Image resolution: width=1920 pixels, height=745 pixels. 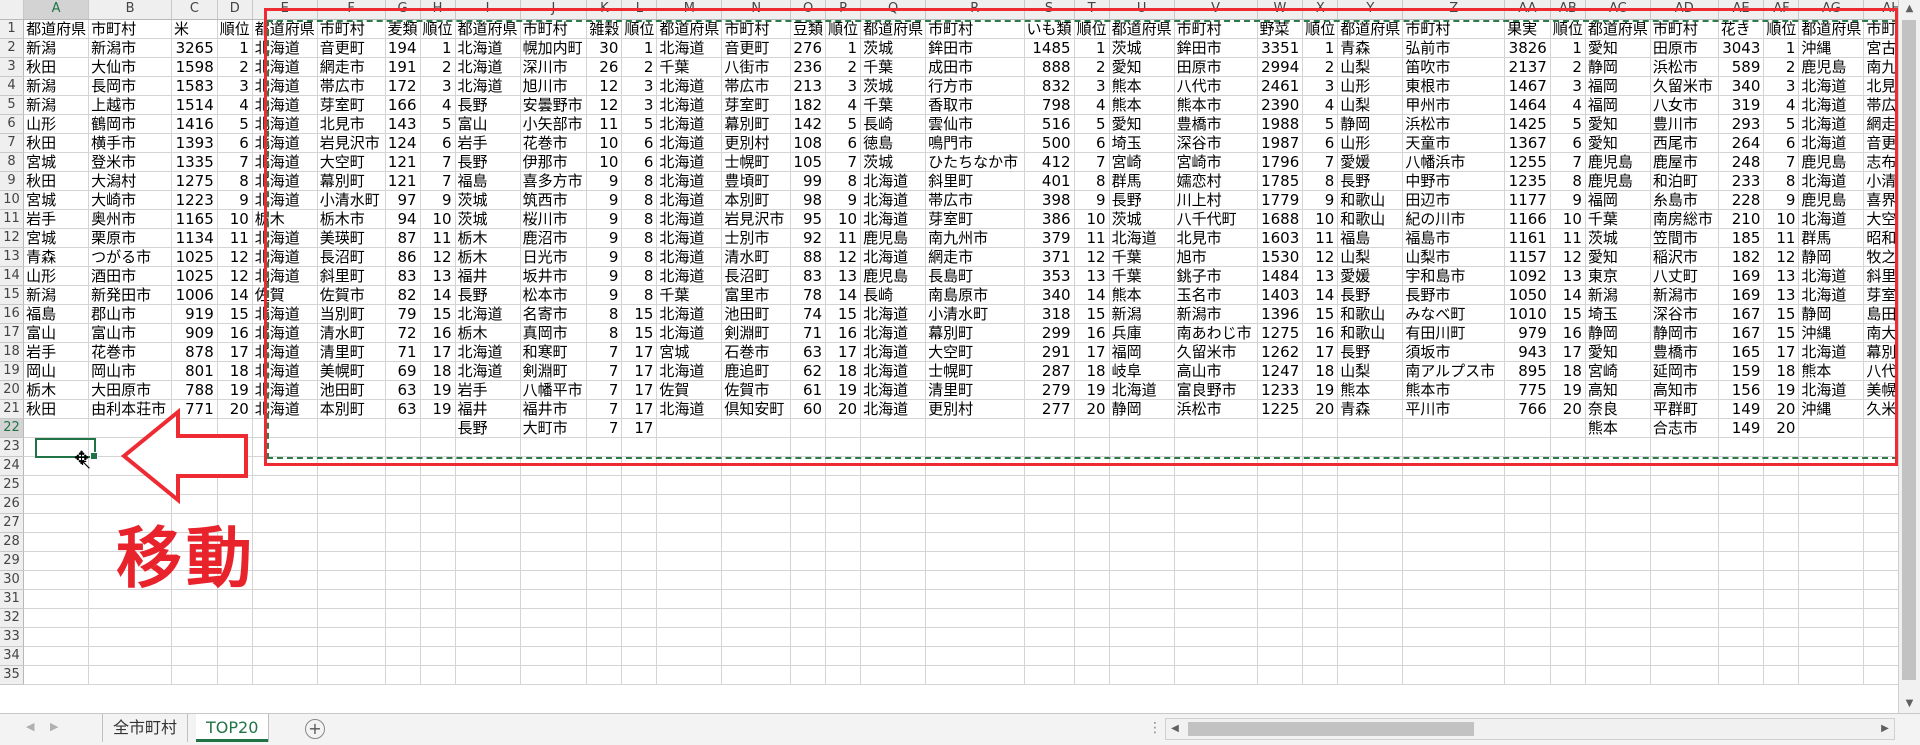 What do you see at coordinates (1092, 314) in the screenshot?
I see `cell: 15` at bounding box center [1092, 314].